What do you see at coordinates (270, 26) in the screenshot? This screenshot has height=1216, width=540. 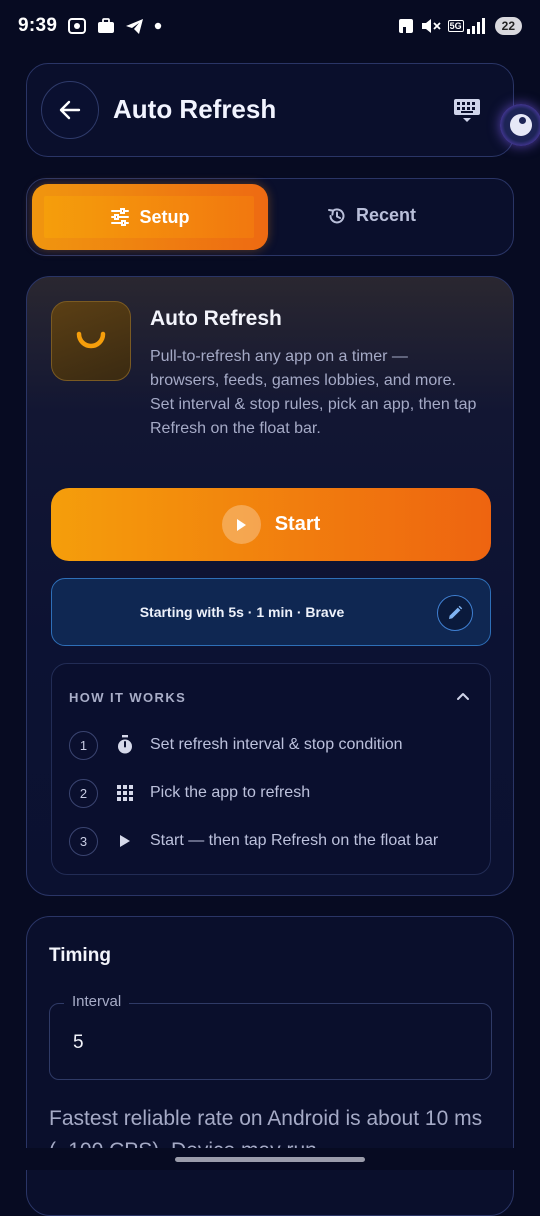 I see `status-bar: 9:39 5G 22` at bounding box center [270, 26].